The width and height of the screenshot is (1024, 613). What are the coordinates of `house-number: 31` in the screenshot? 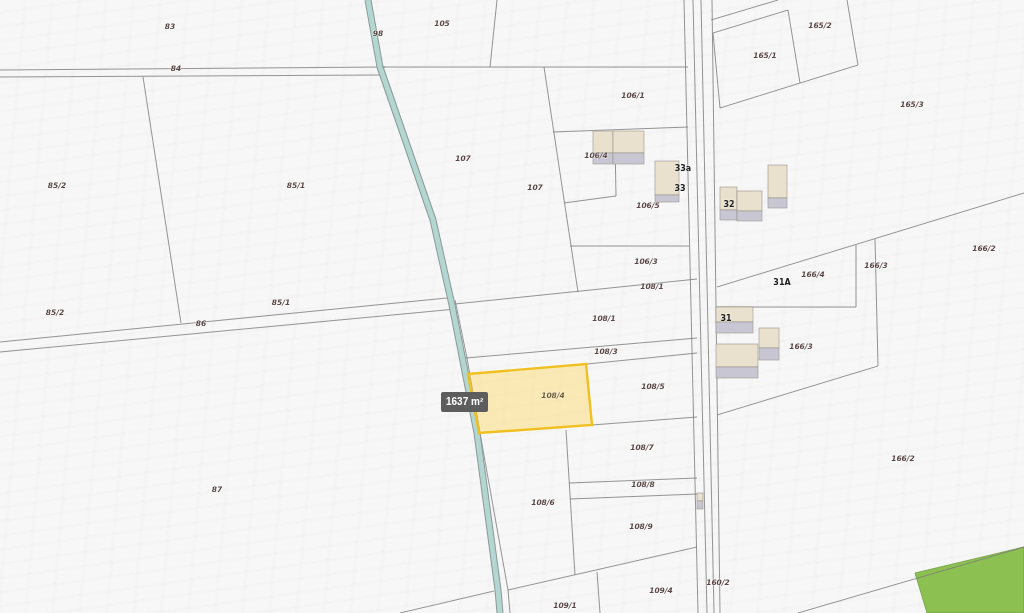 It's located at (726, 319).